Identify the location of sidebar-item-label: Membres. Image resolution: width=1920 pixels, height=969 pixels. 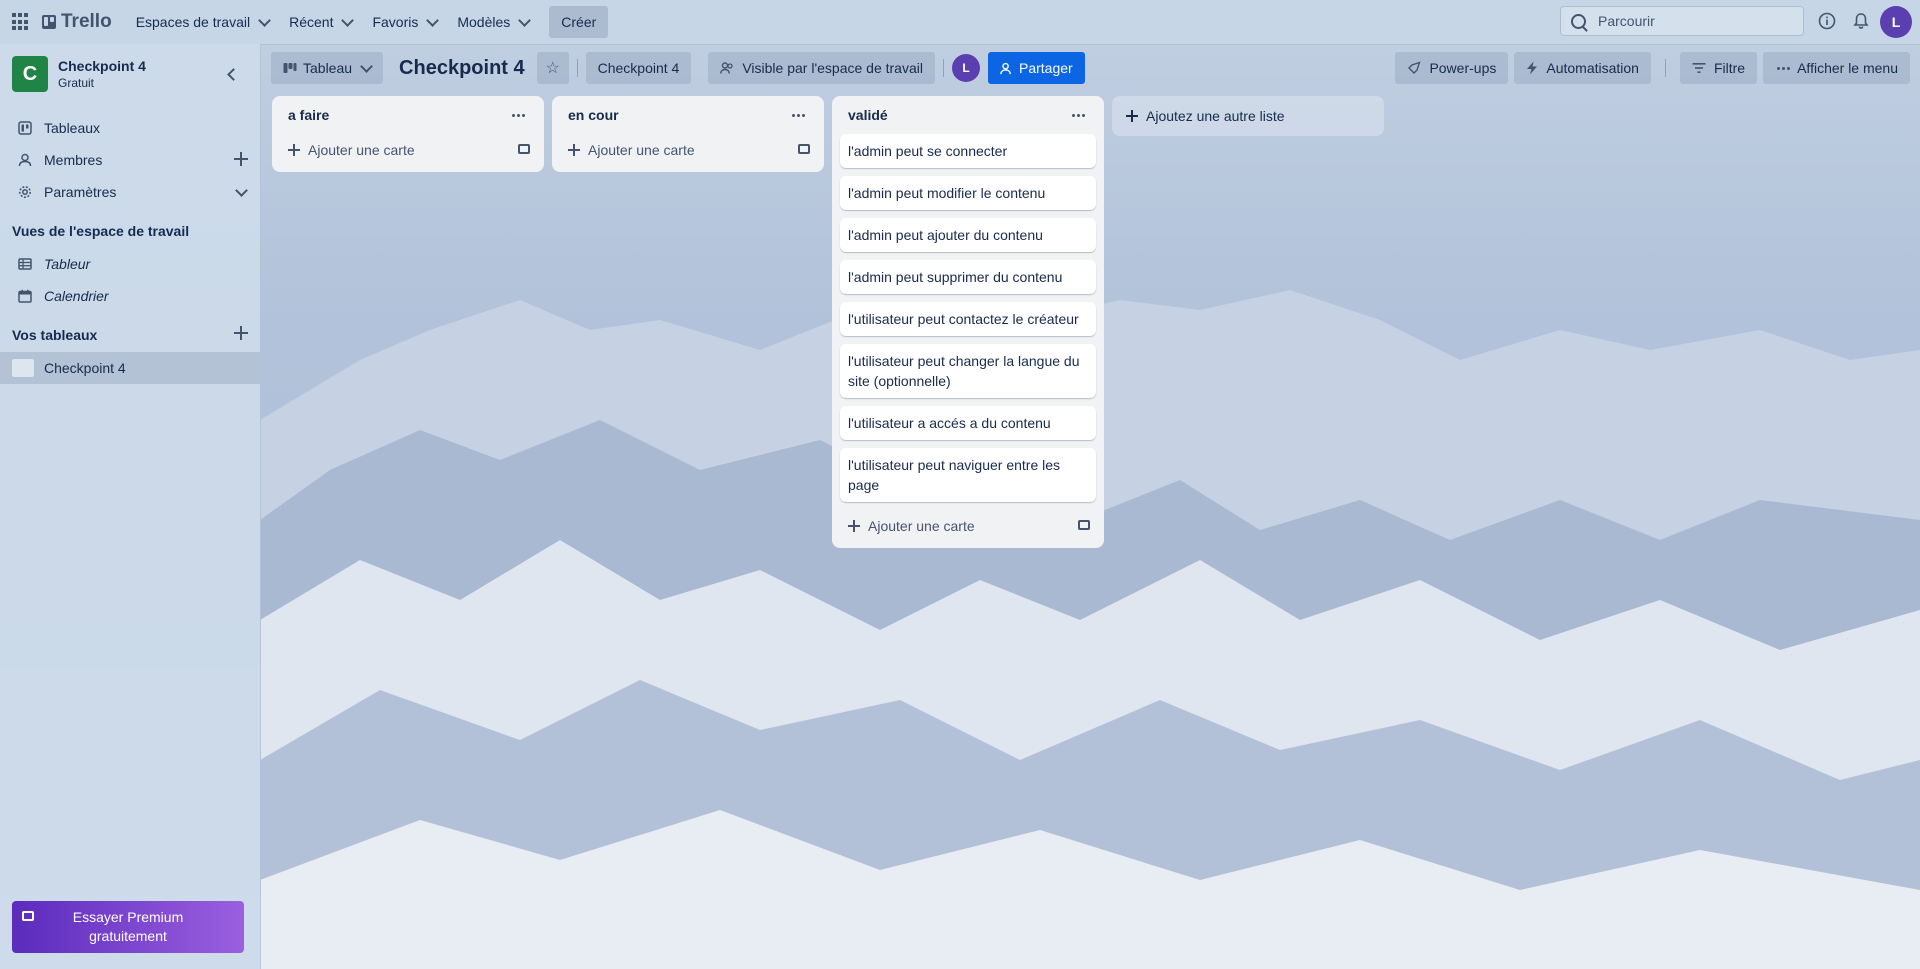
(73, 160).